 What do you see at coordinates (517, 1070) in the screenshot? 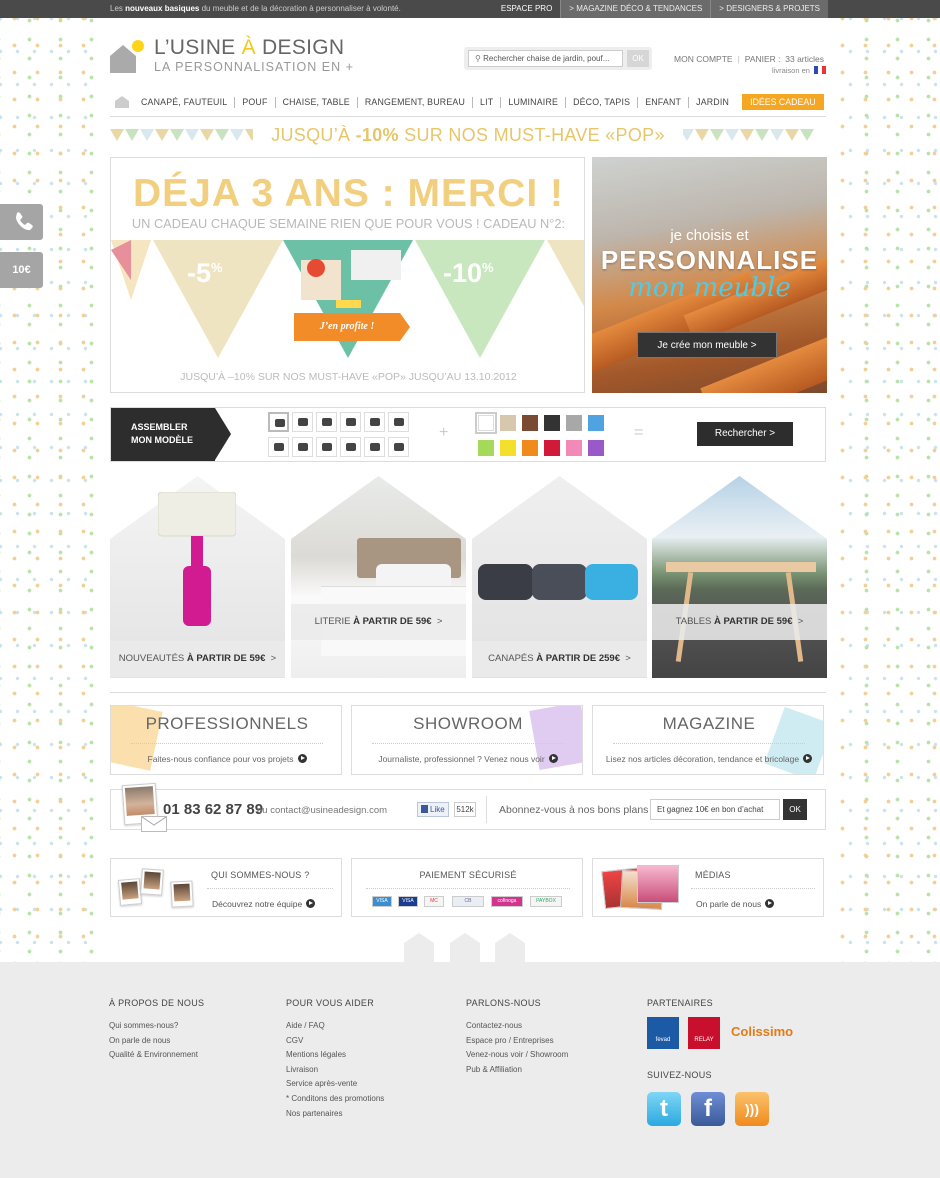
I see `footer-link: Pub & Affiliation` at bounding box center [517, 1070].